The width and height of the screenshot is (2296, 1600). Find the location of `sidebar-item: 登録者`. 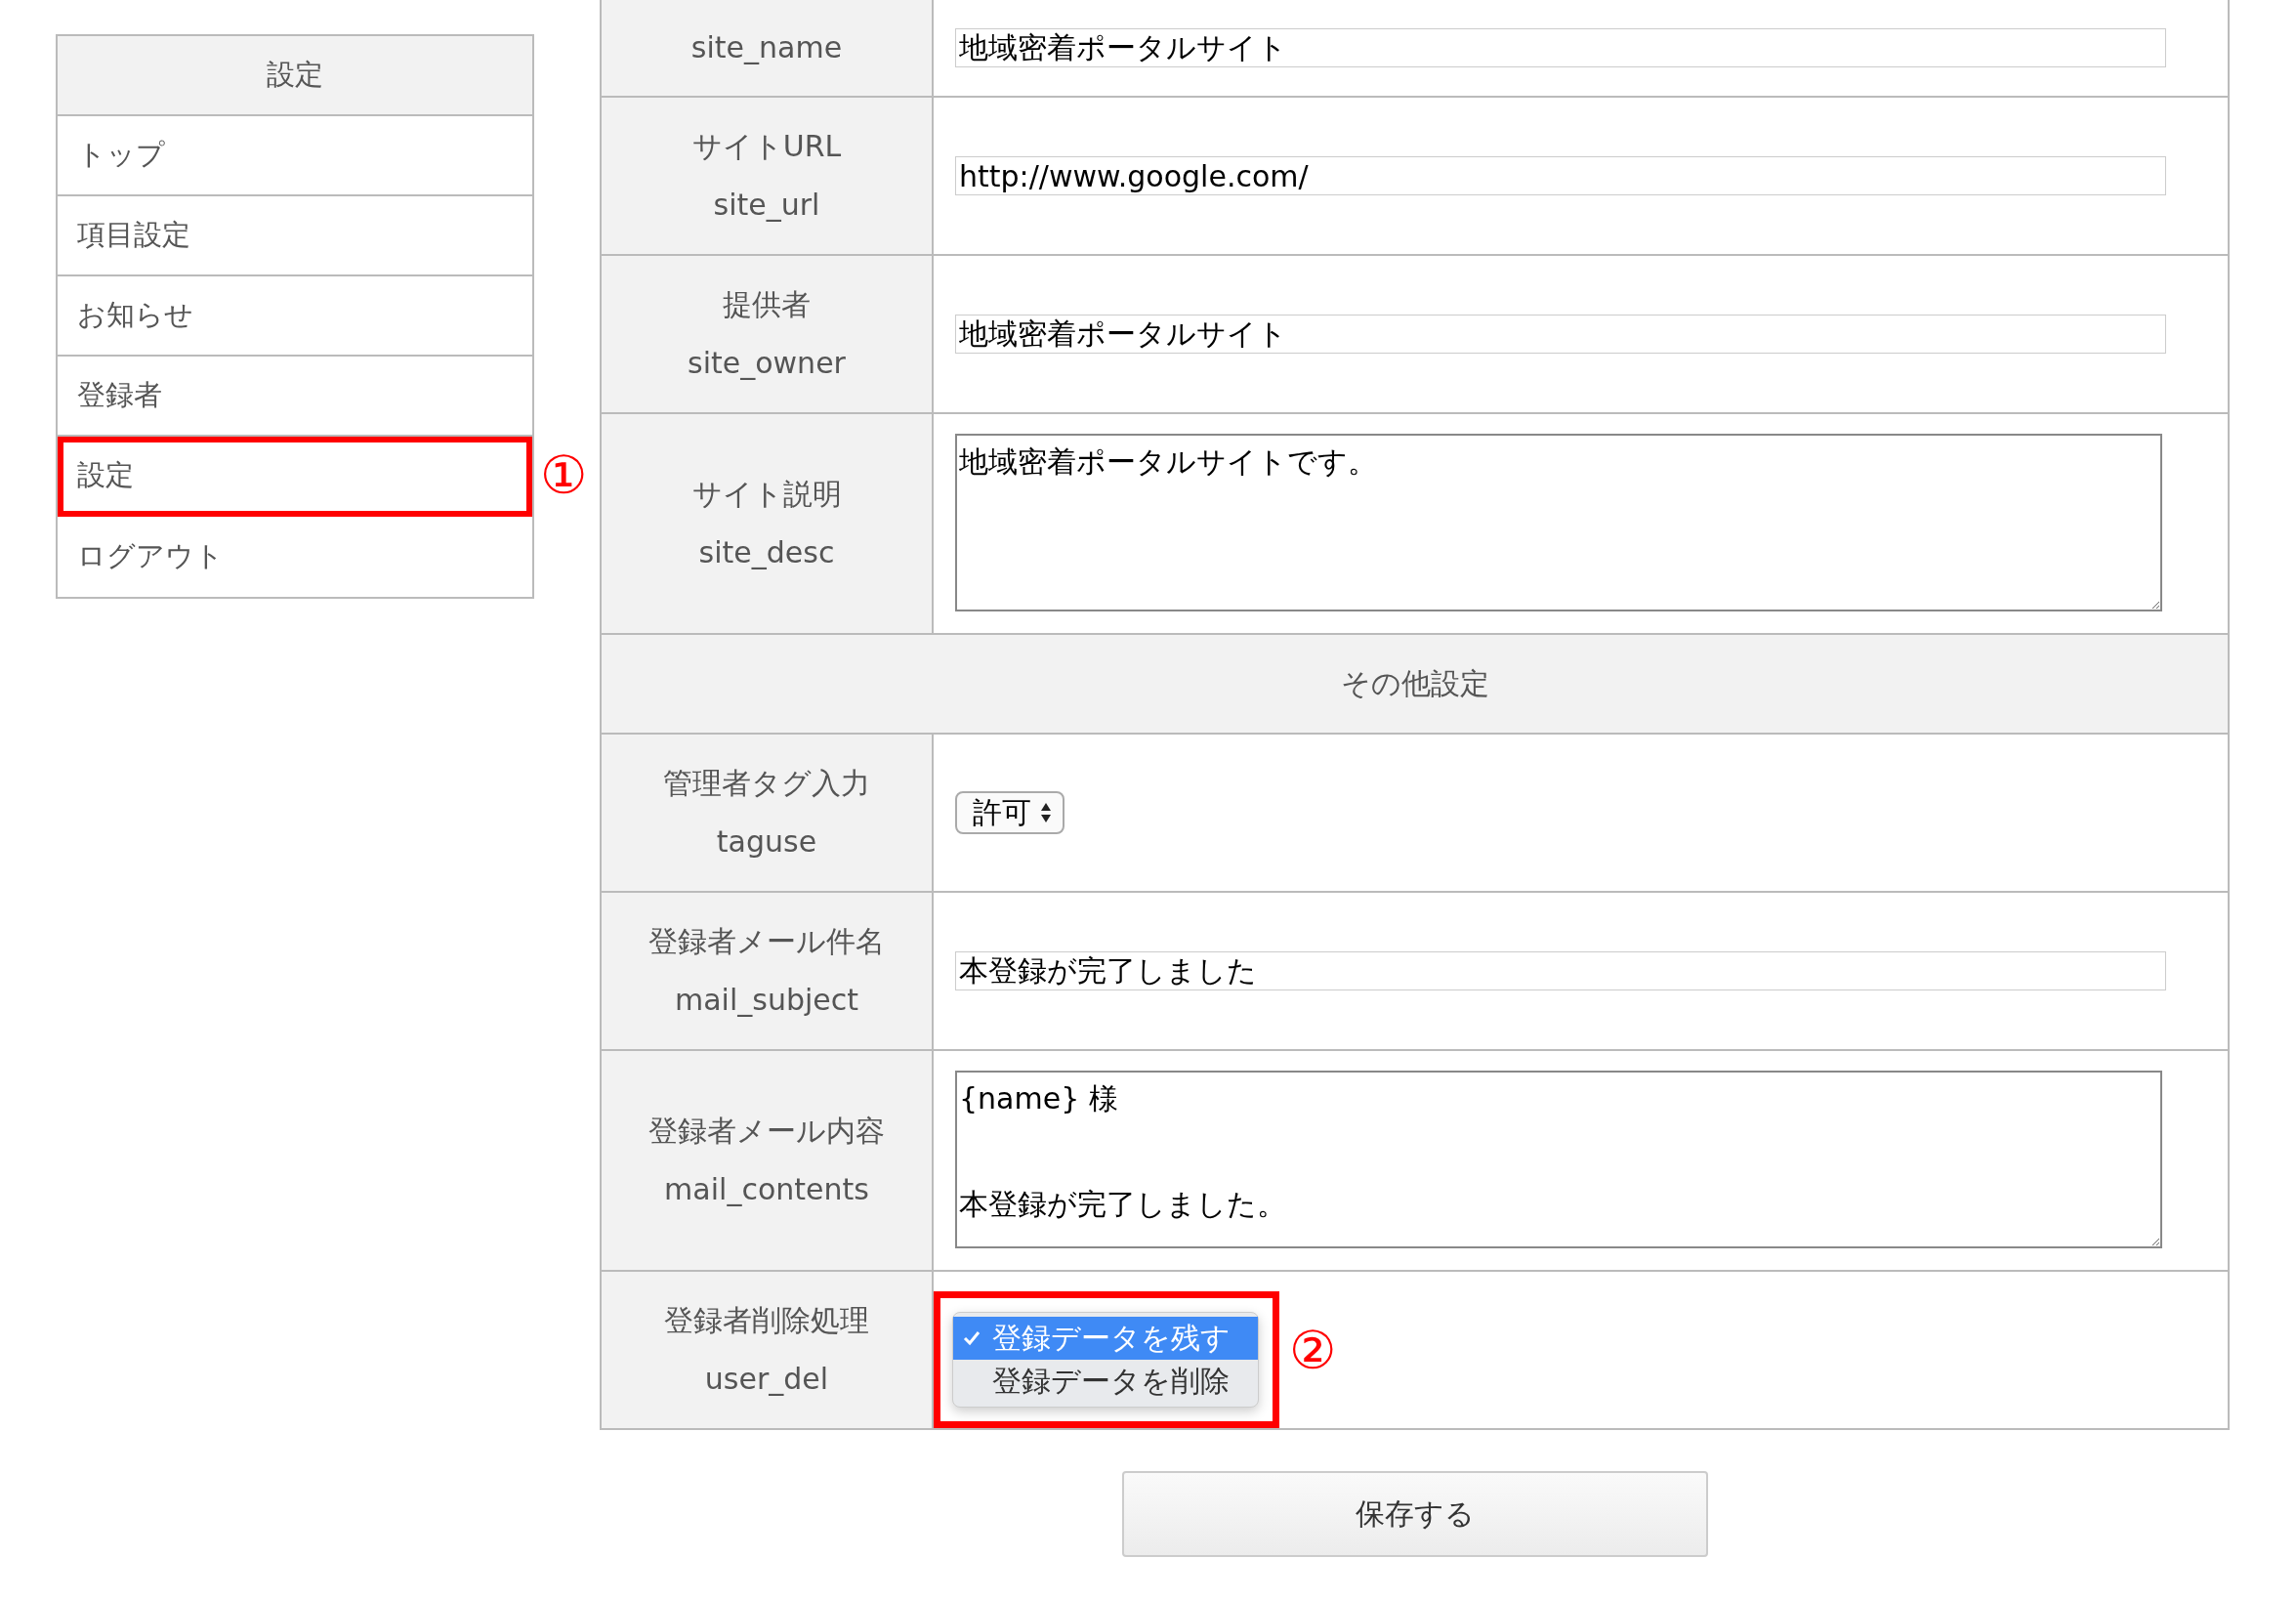

sidebar-item: 登録者 is located at coordinates (295, 397).